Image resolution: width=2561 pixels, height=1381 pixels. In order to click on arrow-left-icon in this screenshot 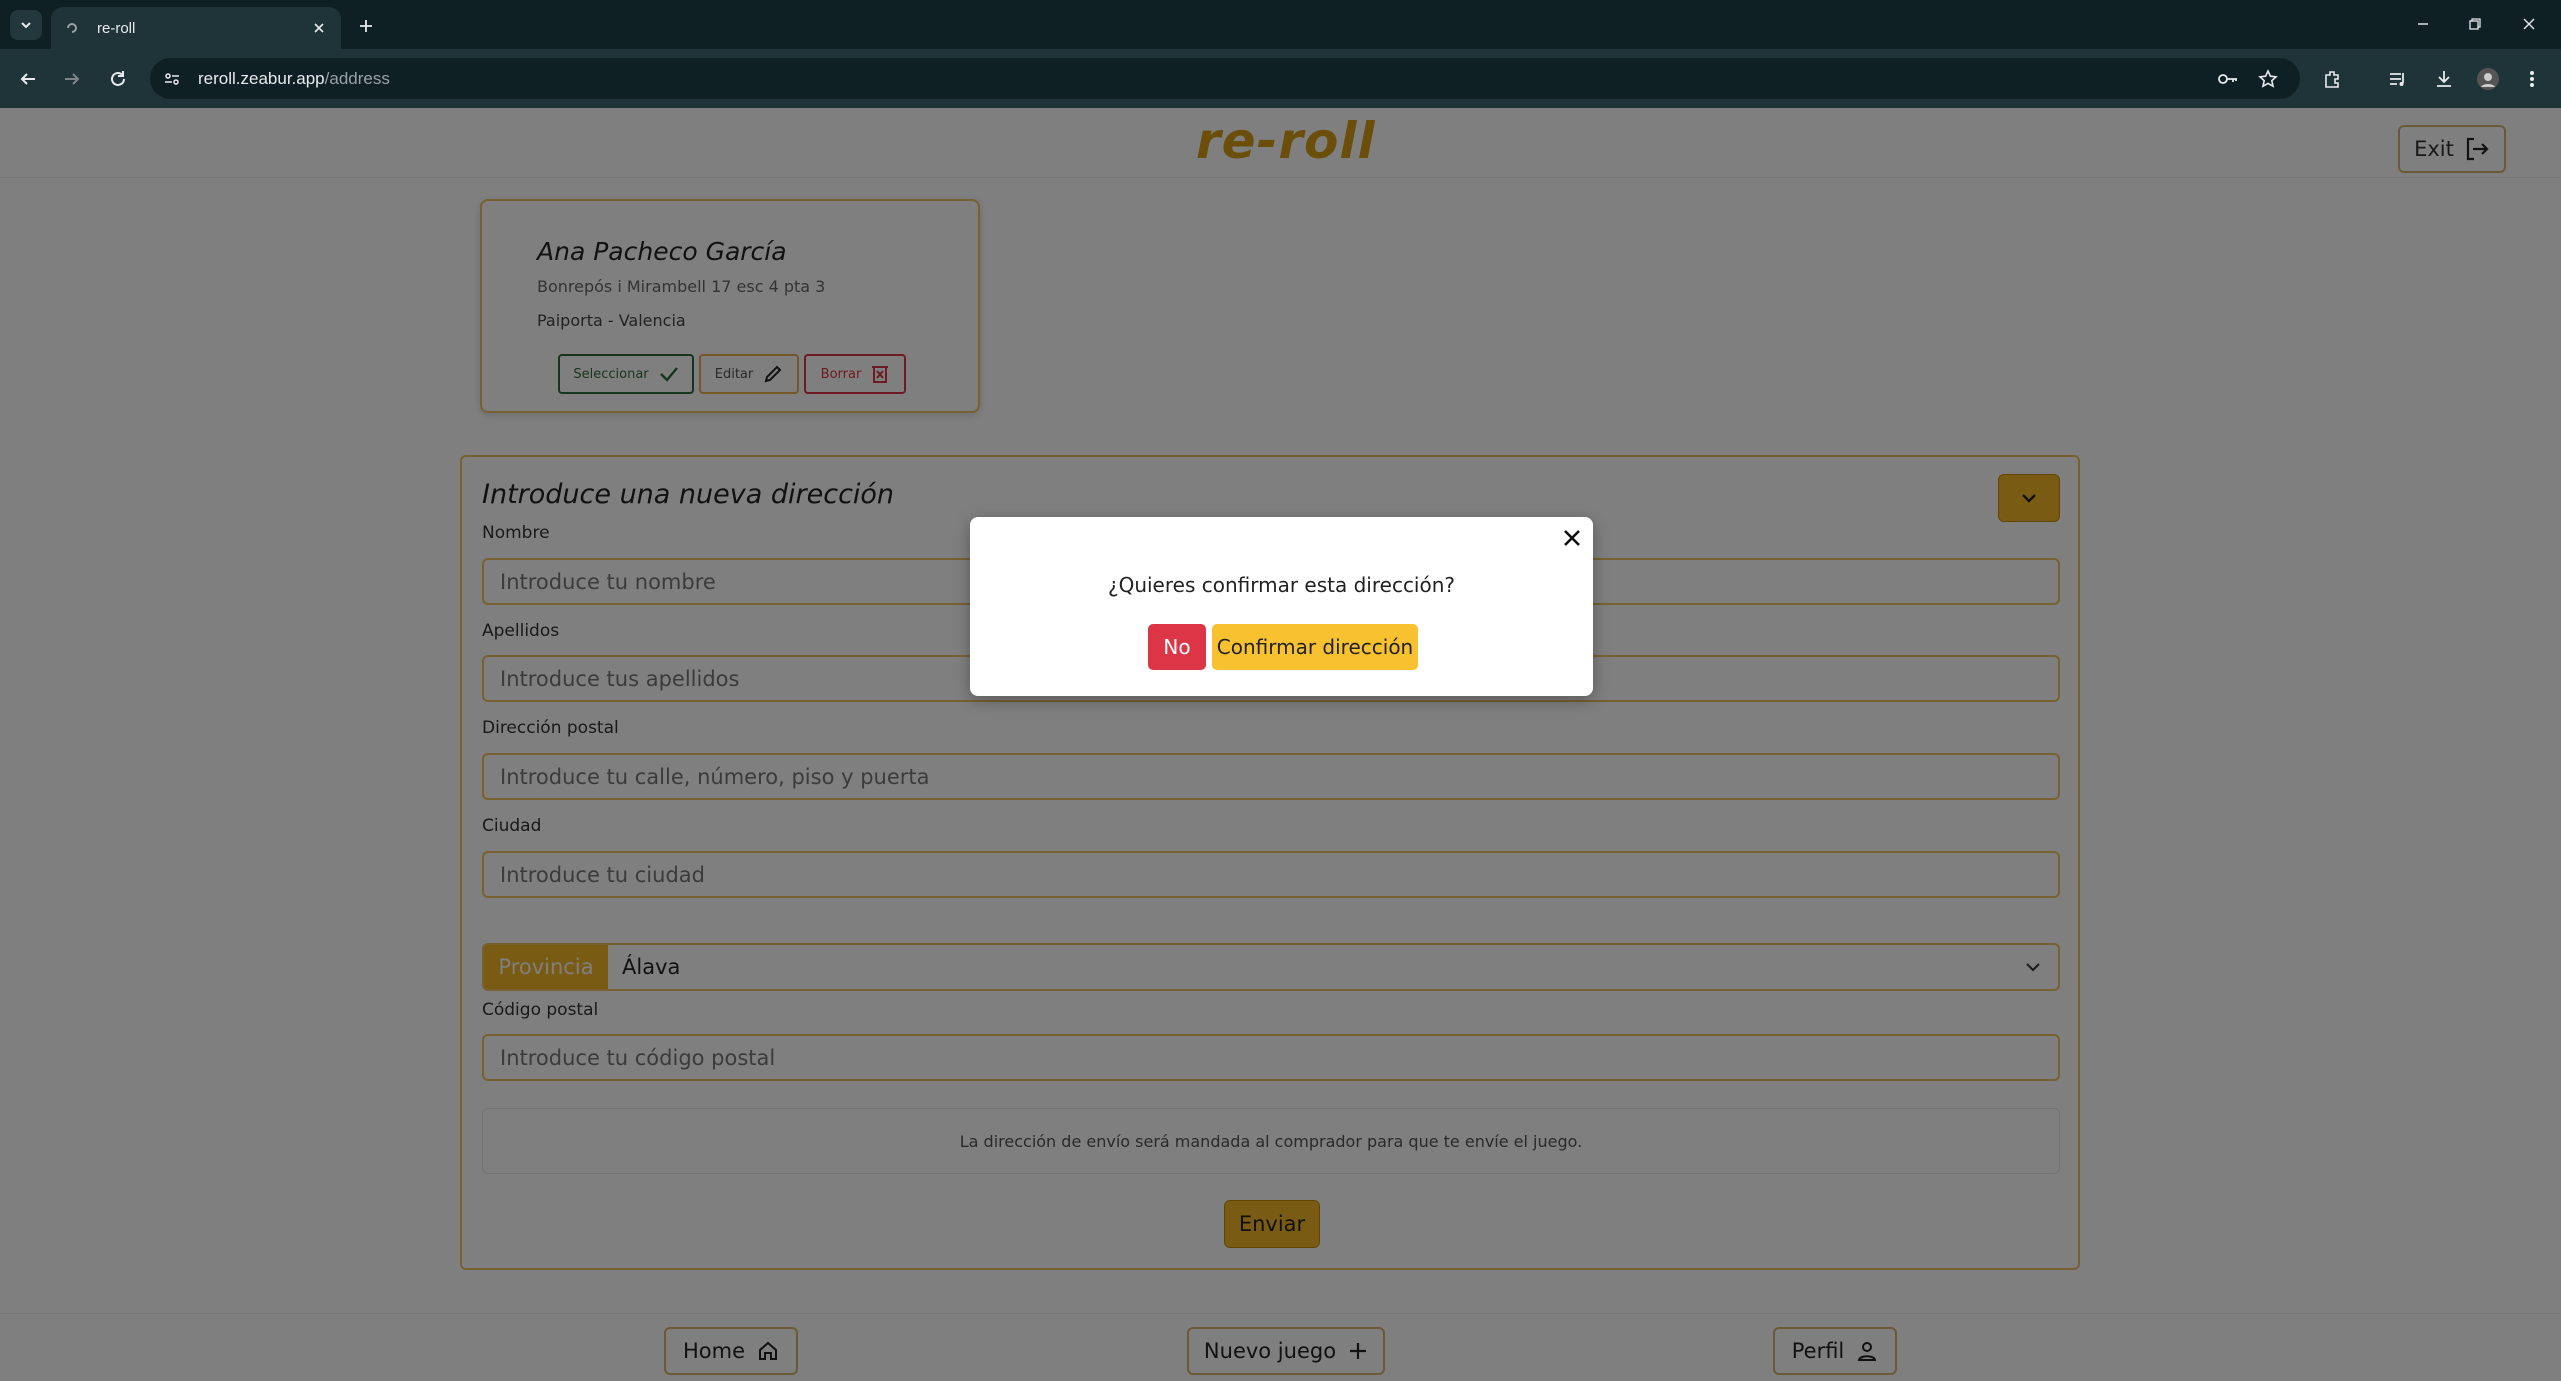, I will do `click(27, 79)`.